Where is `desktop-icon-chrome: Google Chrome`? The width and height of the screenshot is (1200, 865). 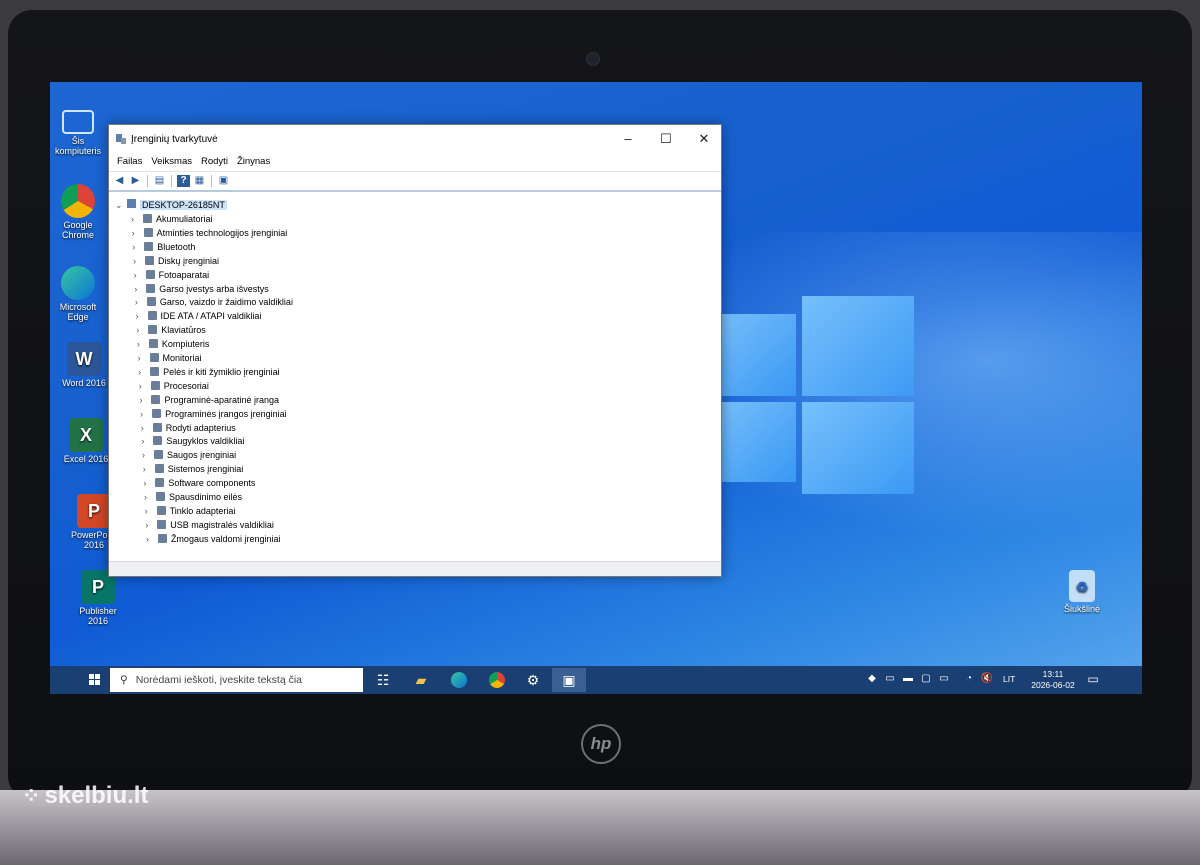
desktop-icon-chrome: Google Chrome is located at coordinates (79, 212).